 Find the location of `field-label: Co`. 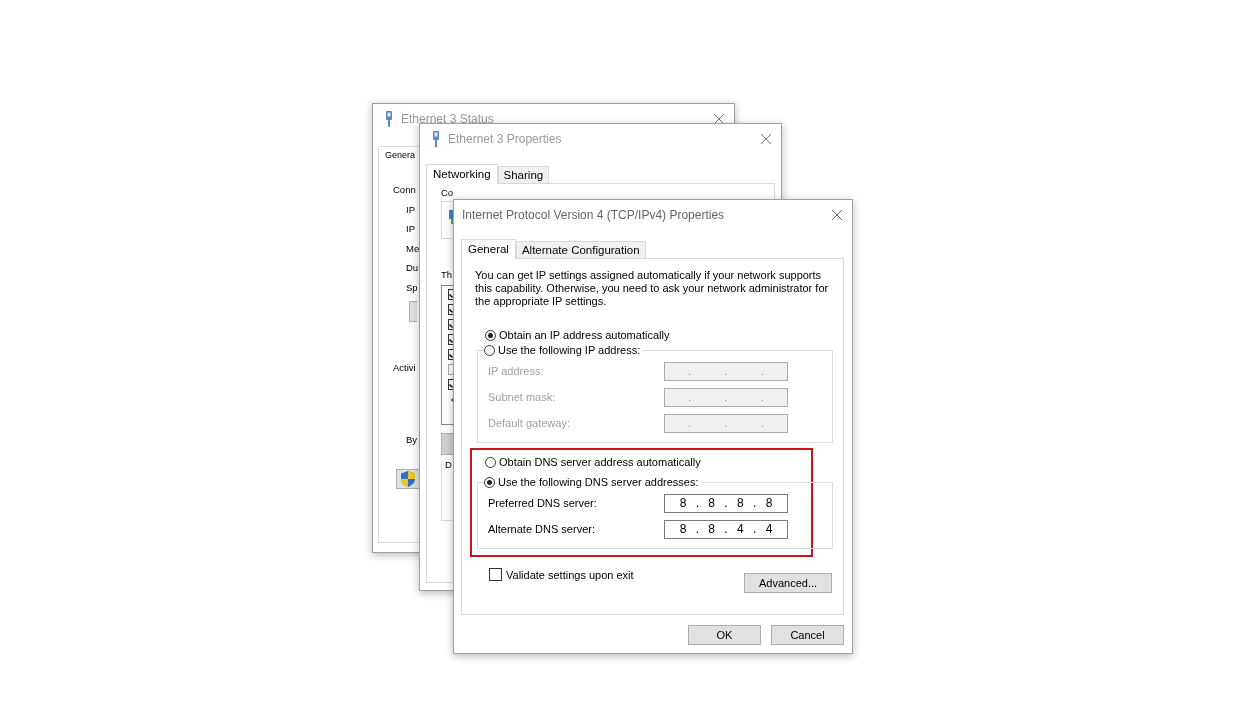

field-label: Co is located at coordinates (447, 193).